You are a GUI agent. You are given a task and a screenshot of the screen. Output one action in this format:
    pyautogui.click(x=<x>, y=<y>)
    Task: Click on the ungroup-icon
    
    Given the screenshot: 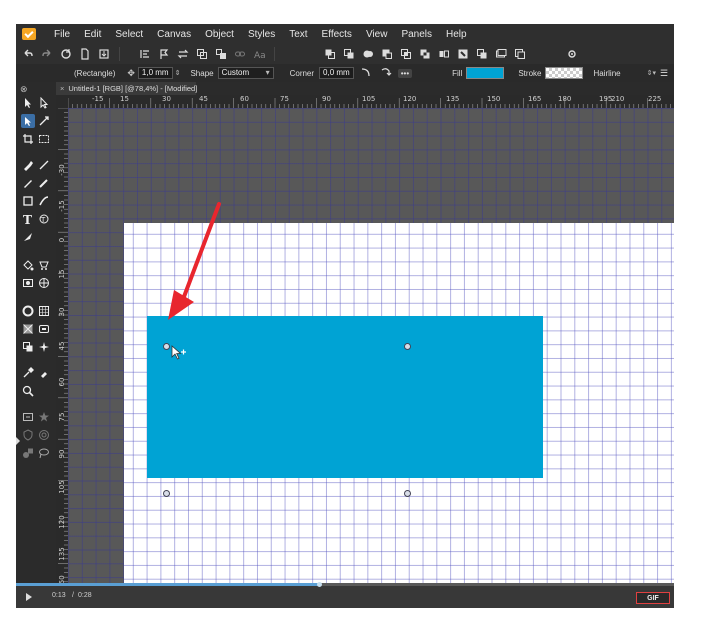 What is the action you would take?
    pyautogui.click(x=221, y=54)
    